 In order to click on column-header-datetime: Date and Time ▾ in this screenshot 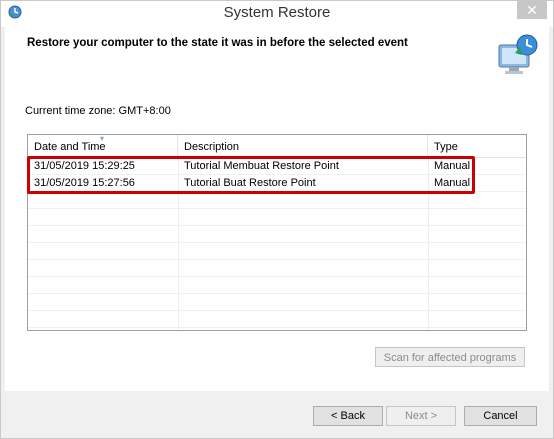, I will do `click(103, 146)`.